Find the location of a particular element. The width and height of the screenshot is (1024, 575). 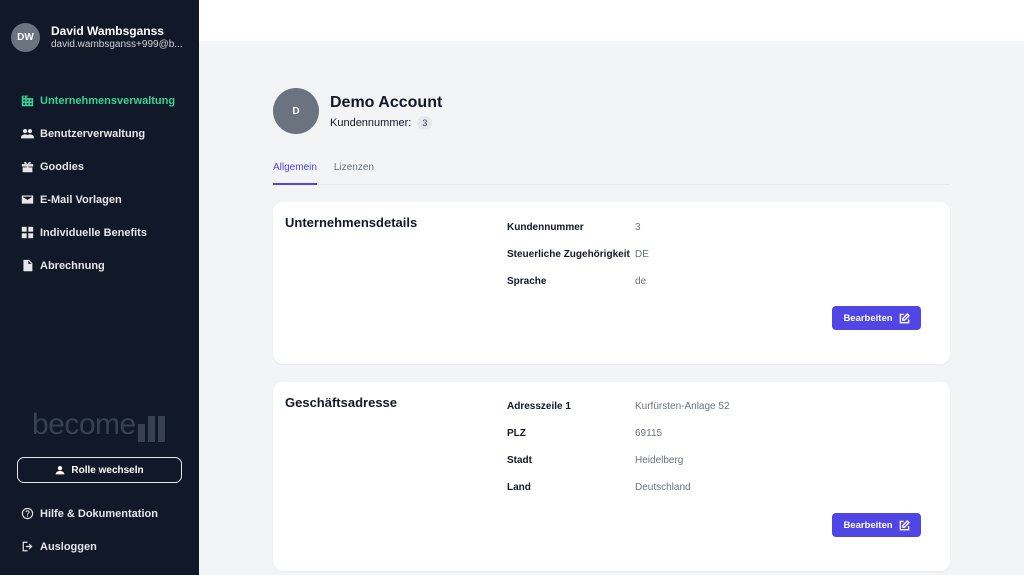

detail-row: Land Deutschland is located at coordinates (599, 487).